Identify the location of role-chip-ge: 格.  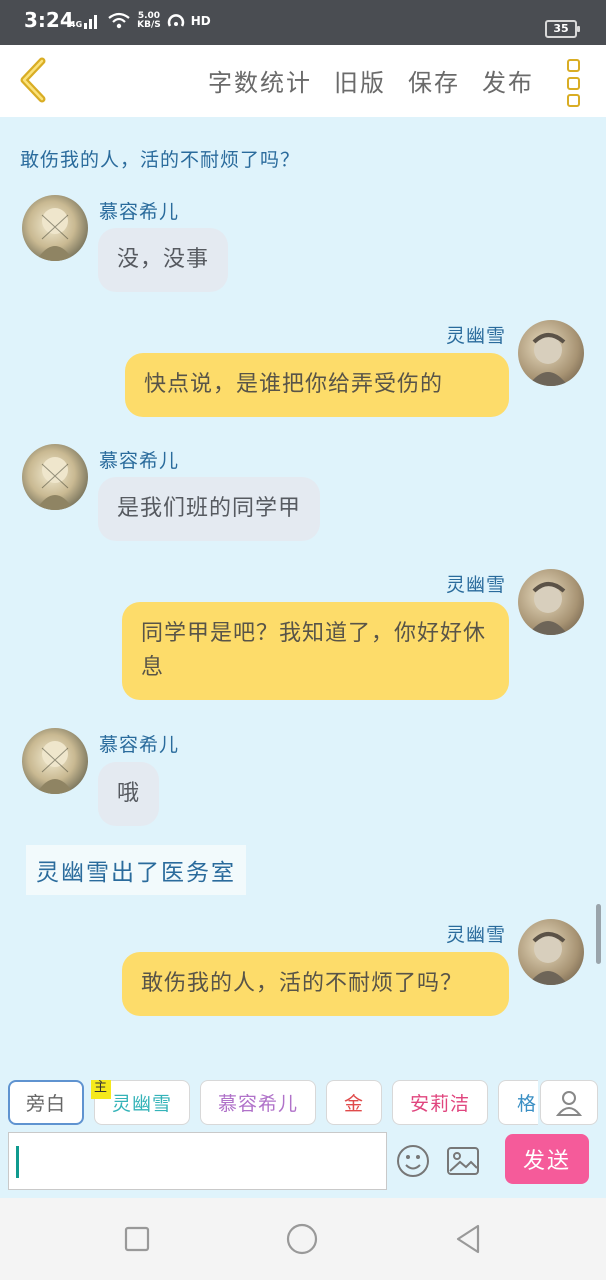
(518, 1102).